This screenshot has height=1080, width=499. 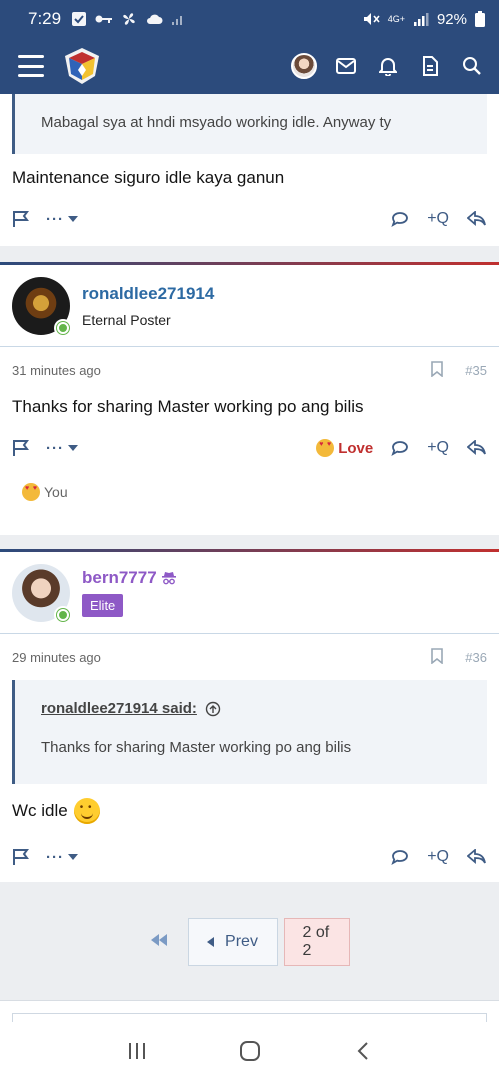 What do you see at coordinates (148, 177) in the screenshot?
I see `post-message: Maintenance siguro idle kaya ganun` at bounding box center [148, 177].